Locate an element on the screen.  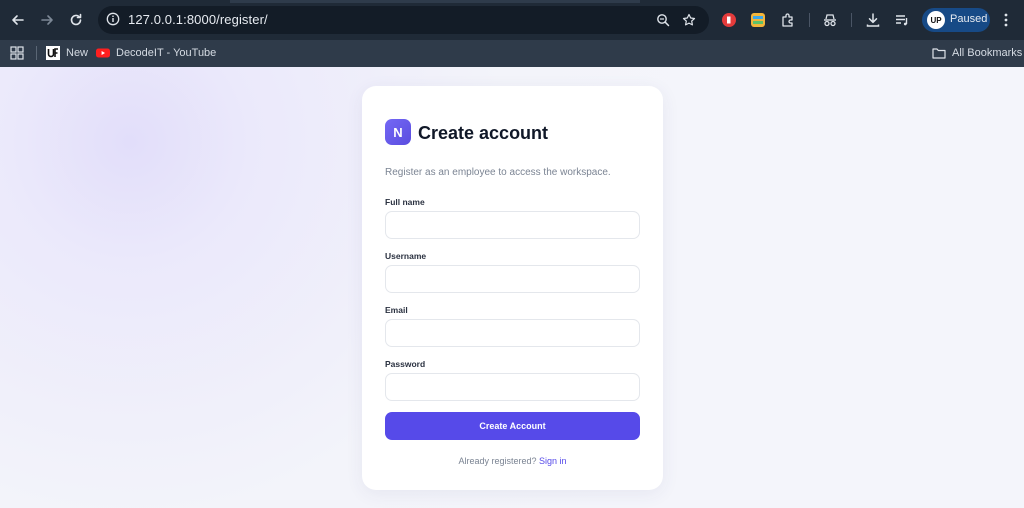
back-button is located at coordinates (18, 20).